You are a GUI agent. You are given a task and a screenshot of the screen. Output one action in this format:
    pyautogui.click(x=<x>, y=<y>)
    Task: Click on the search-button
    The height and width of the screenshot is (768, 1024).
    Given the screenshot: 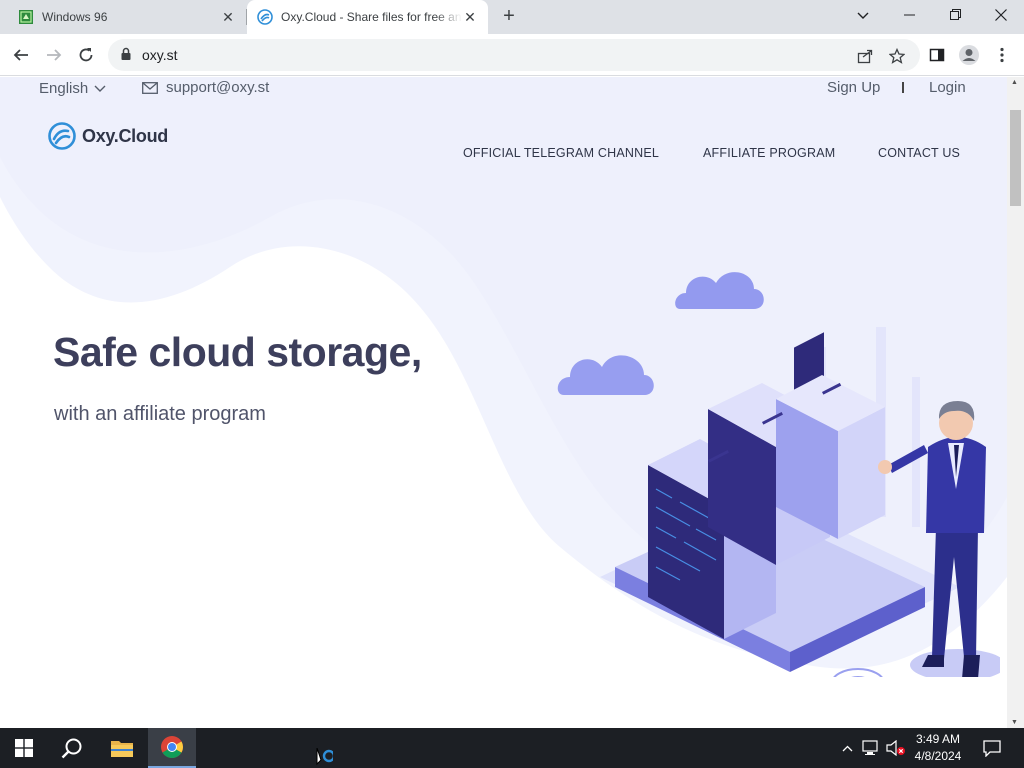 What is the action you would take?
    pyautogui.click(x=72, y=748)
    